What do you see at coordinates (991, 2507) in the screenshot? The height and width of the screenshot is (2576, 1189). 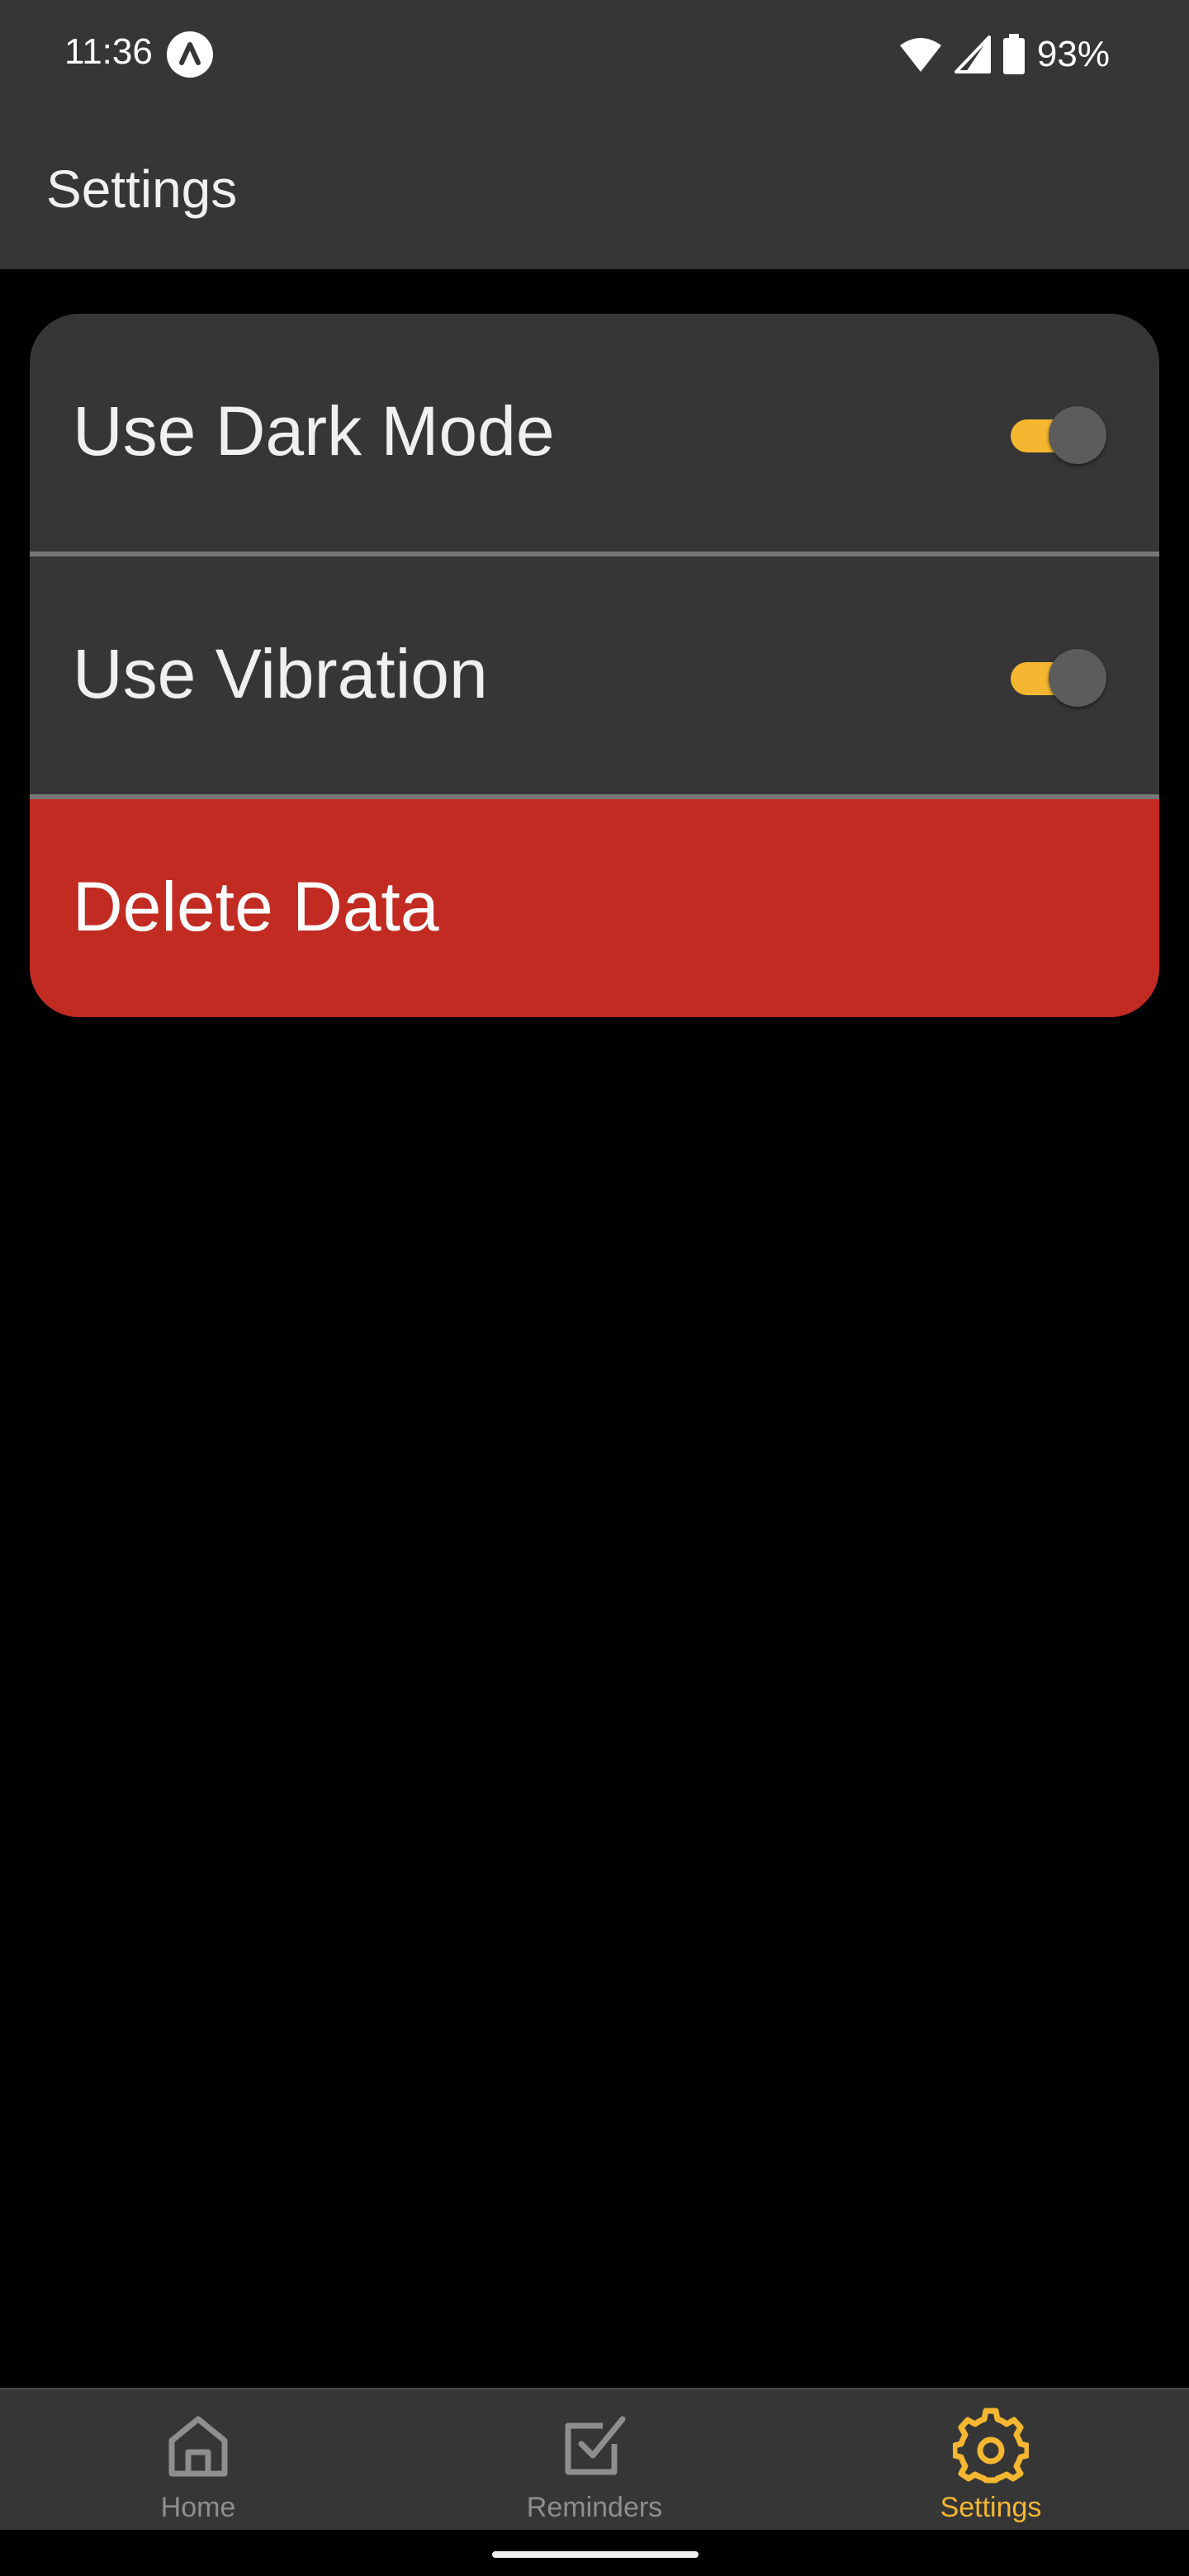 I see `nav-label-settings: Settings` at bounding box center [991, 2507].